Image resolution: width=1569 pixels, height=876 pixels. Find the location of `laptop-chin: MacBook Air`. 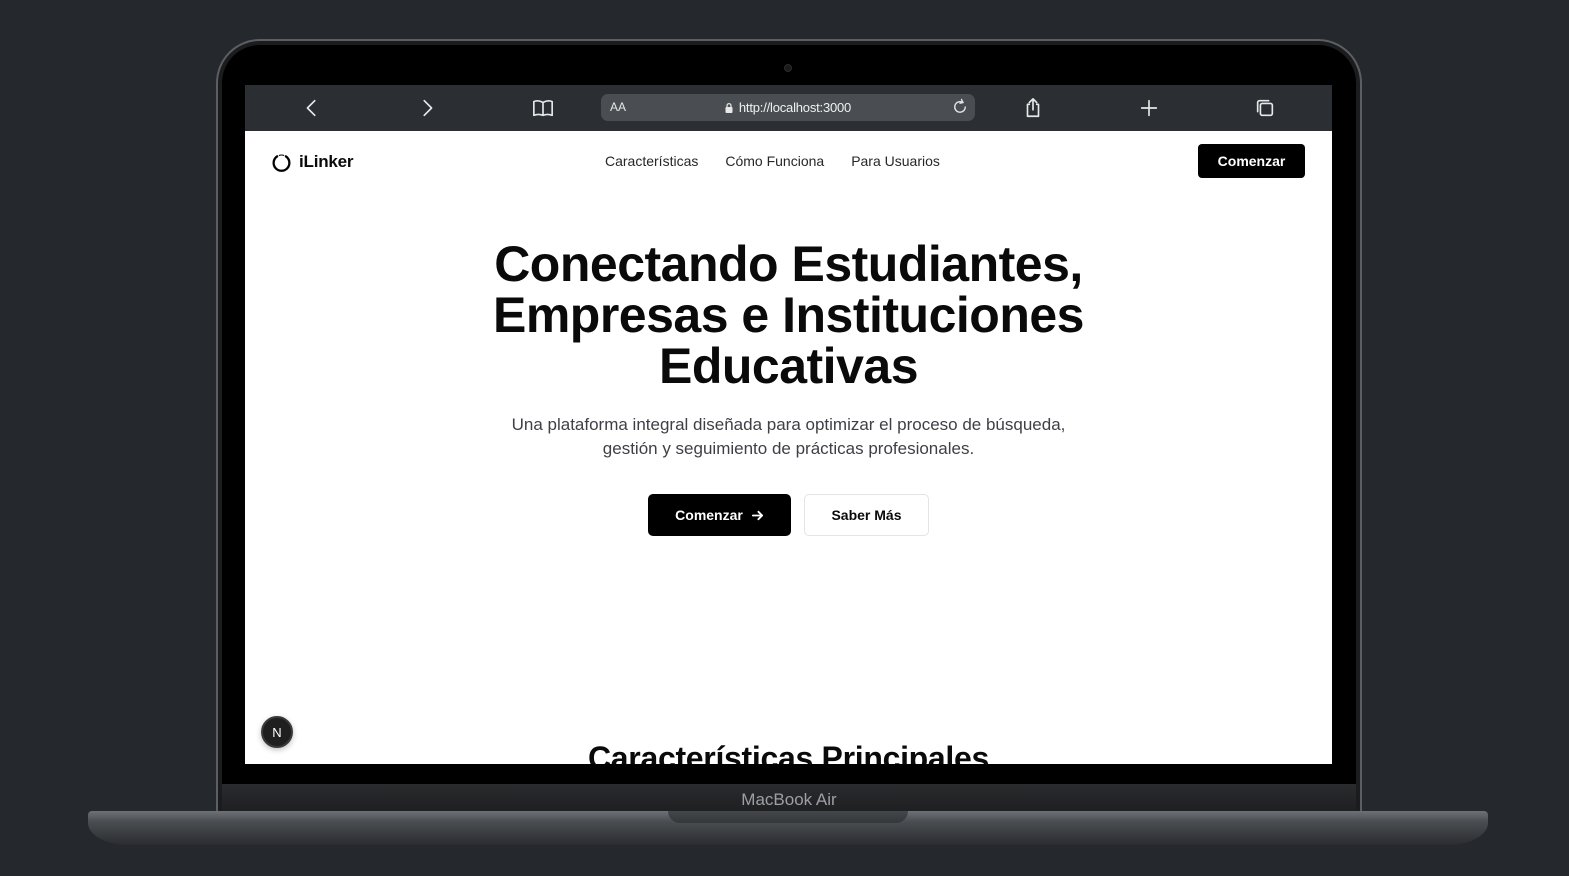

laptop-chin: MacBook Air is located at coordinates (789, 799).